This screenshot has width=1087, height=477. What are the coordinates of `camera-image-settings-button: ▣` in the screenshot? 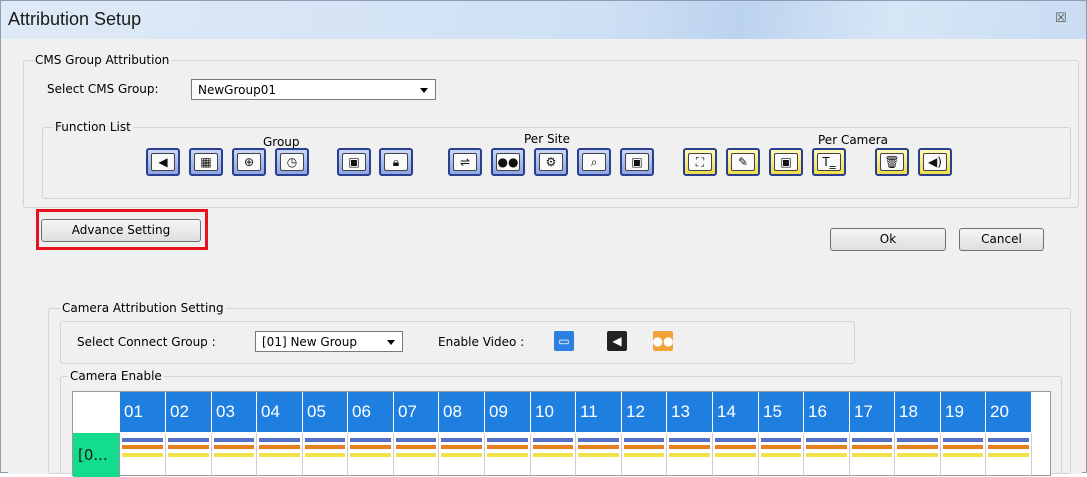 It's located at (786, 162).